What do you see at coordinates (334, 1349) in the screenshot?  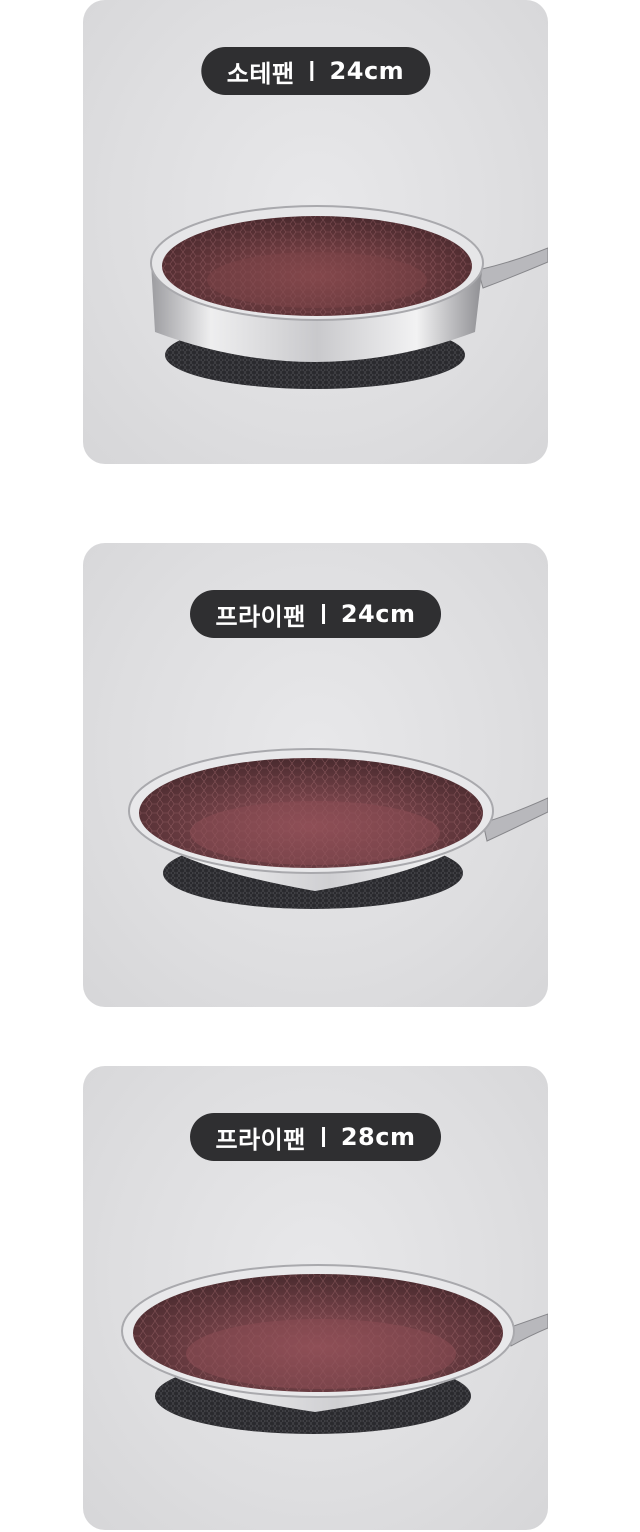 I see `frying-pan-28-image` at bounding box center [334, 1349].